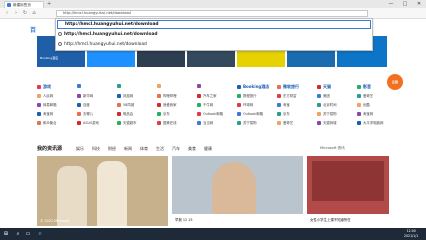  Describe the element at coordinates (6, 234) in the screenshot. I see `start-button: ⊞` at that location.